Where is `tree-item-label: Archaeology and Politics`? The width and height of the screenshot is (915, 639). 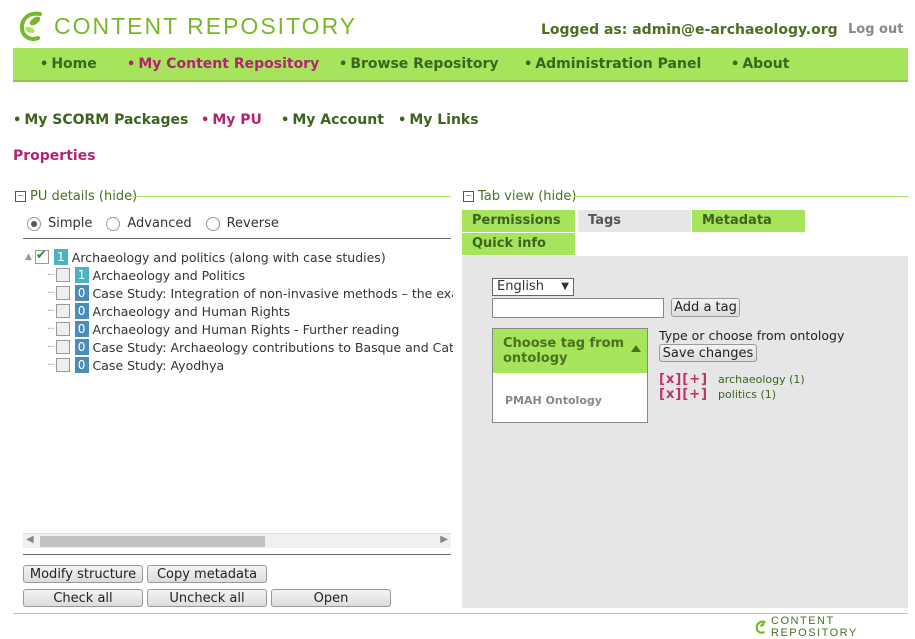
tree-item-label: Archaeology and Politics is located at coordinates (169, 275).